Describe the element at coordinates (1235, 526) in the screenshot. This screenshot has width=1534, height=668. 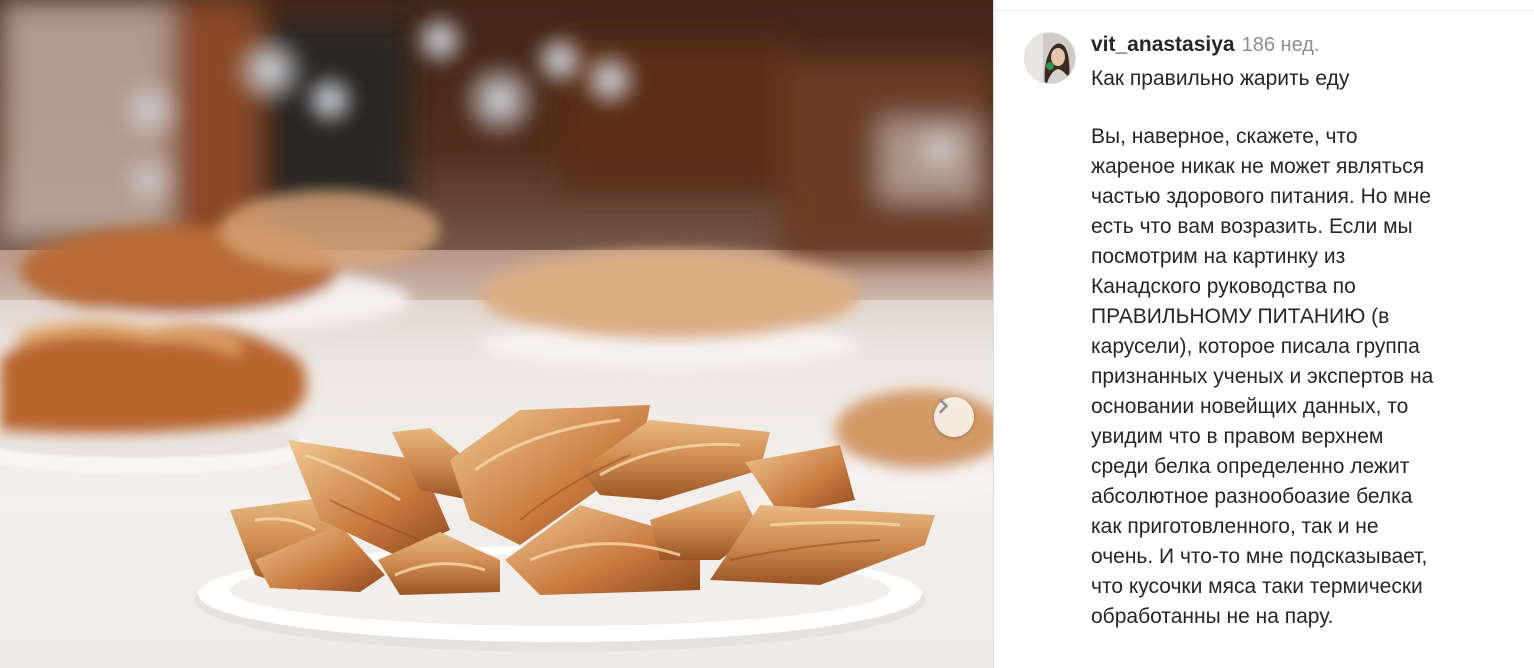
I see `caption-line: как приготовленного, так и не` at that location.